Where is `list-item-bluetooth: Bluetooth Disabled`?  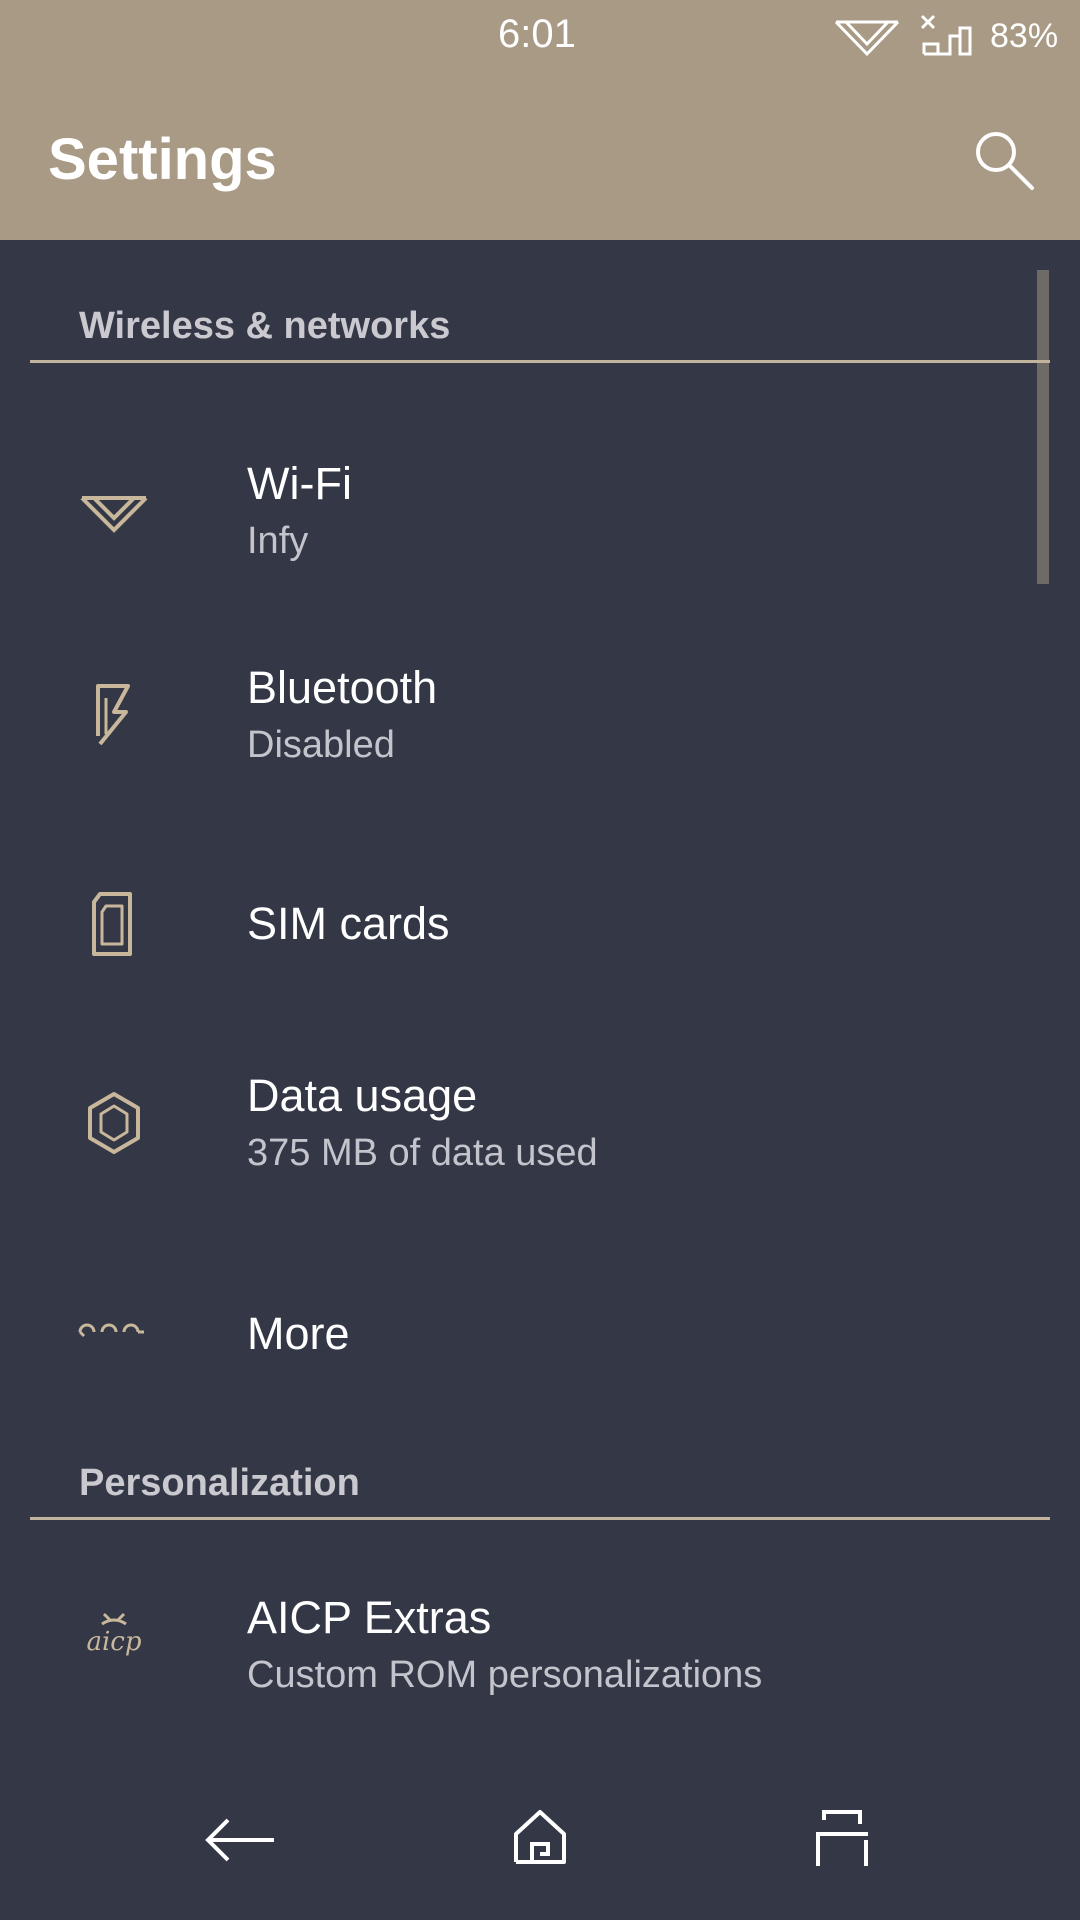
list-item-bluetooth: Bluetooth Disabled is located at coordinates (540, 716).